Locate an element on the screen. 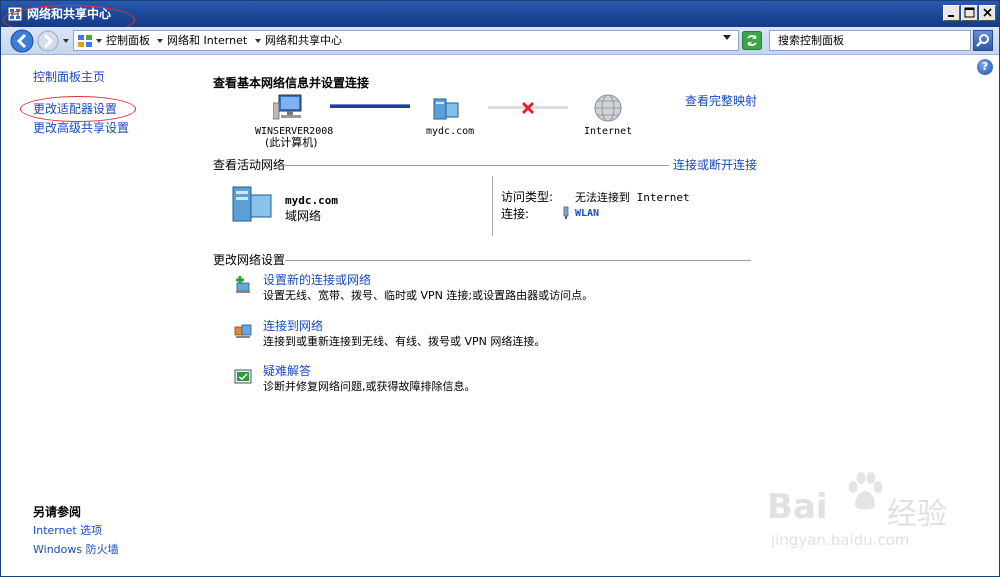 Image resolution: width=1000 pixels, height=577 pixels. maximize-button is located at coordinates (969, 13).